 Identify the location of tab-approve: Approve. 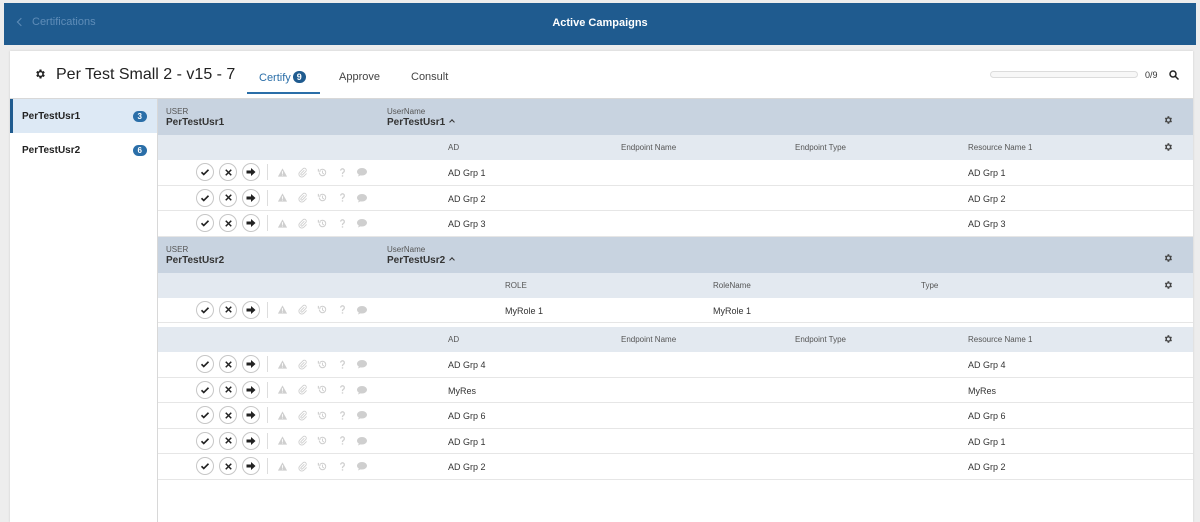
(356, 75).